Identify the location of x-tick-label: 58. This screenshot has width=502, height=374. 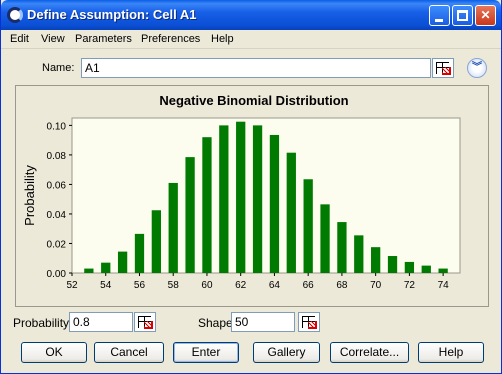
(174, 285).